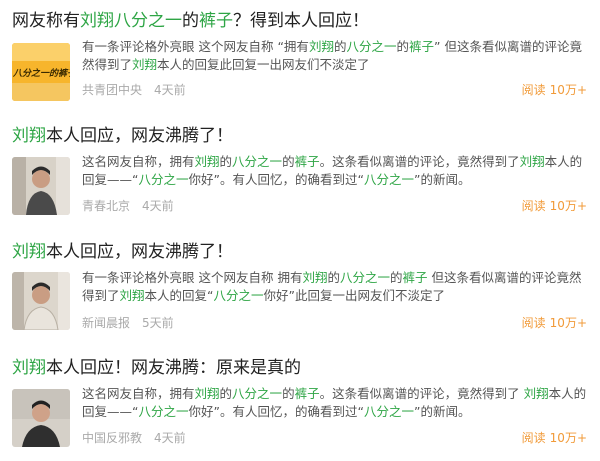  I want to click on article-meta: 新闻晨报 5天前, so click(134, 322).